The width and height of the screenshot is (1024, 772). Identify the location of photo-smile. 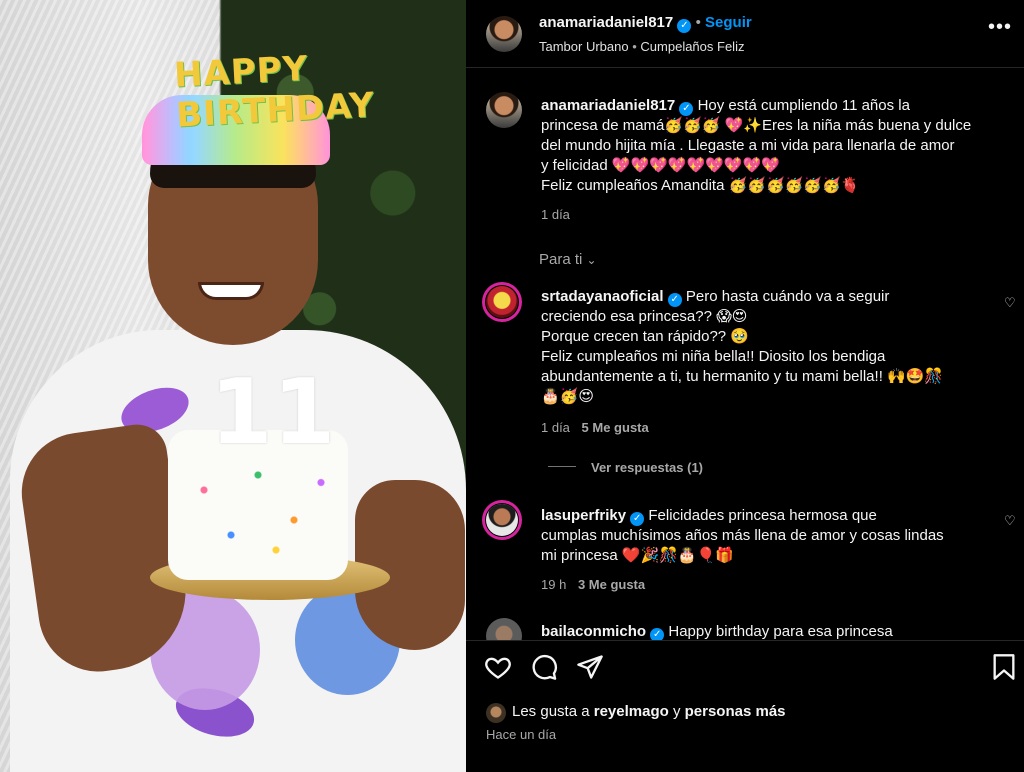
(231, 291).